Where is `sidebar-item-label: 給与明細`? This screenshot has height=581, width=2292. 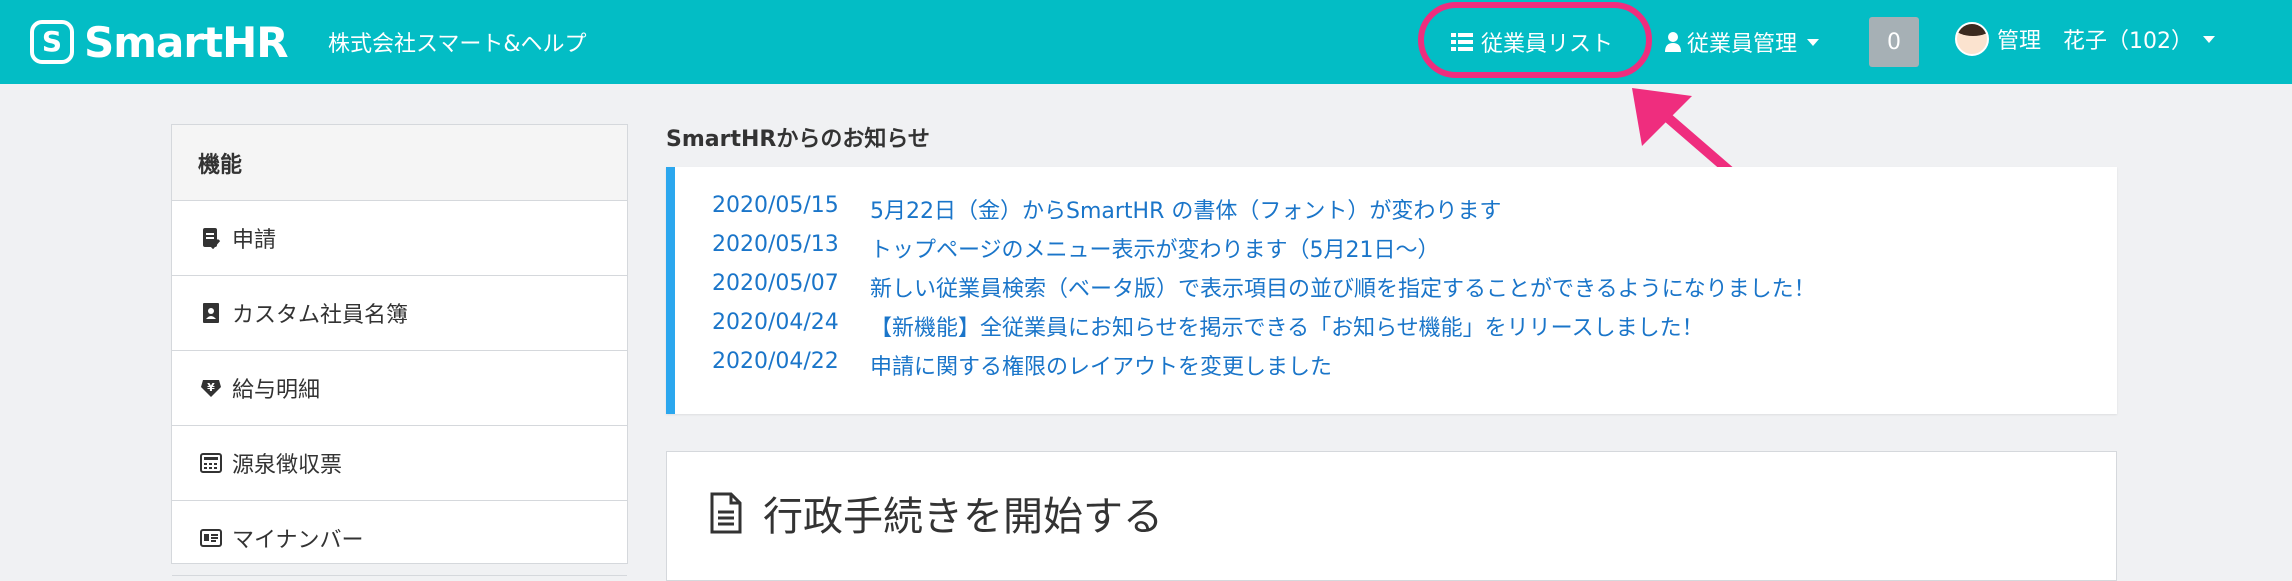
sidebar-item-label: 給与明細 is located at coordinates (276, 390).